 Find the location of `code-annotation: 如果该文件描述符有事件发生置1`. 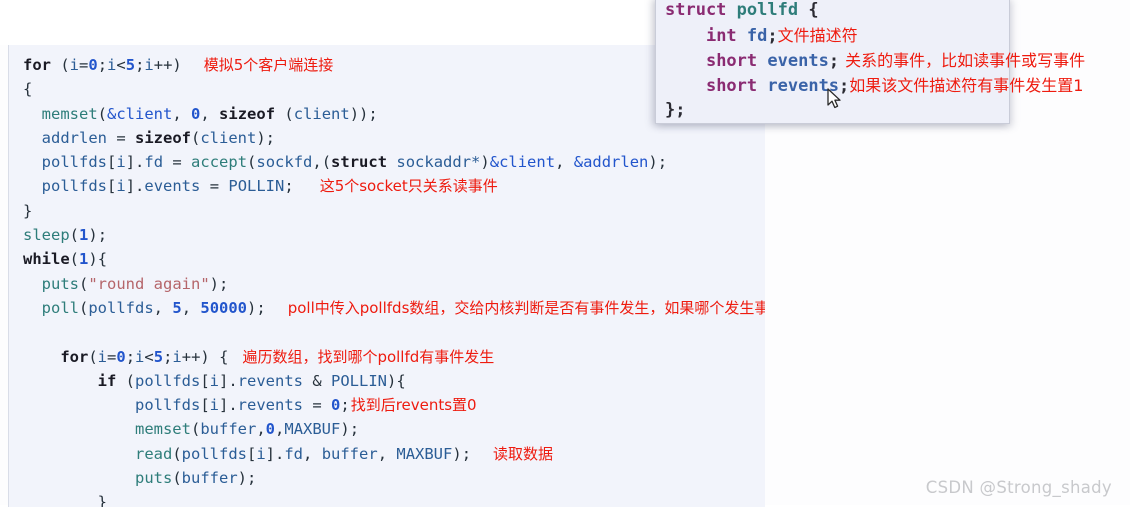

code-annotation: 如果该文件描述符有事件发生置1 is located at coordinates (966, 85).